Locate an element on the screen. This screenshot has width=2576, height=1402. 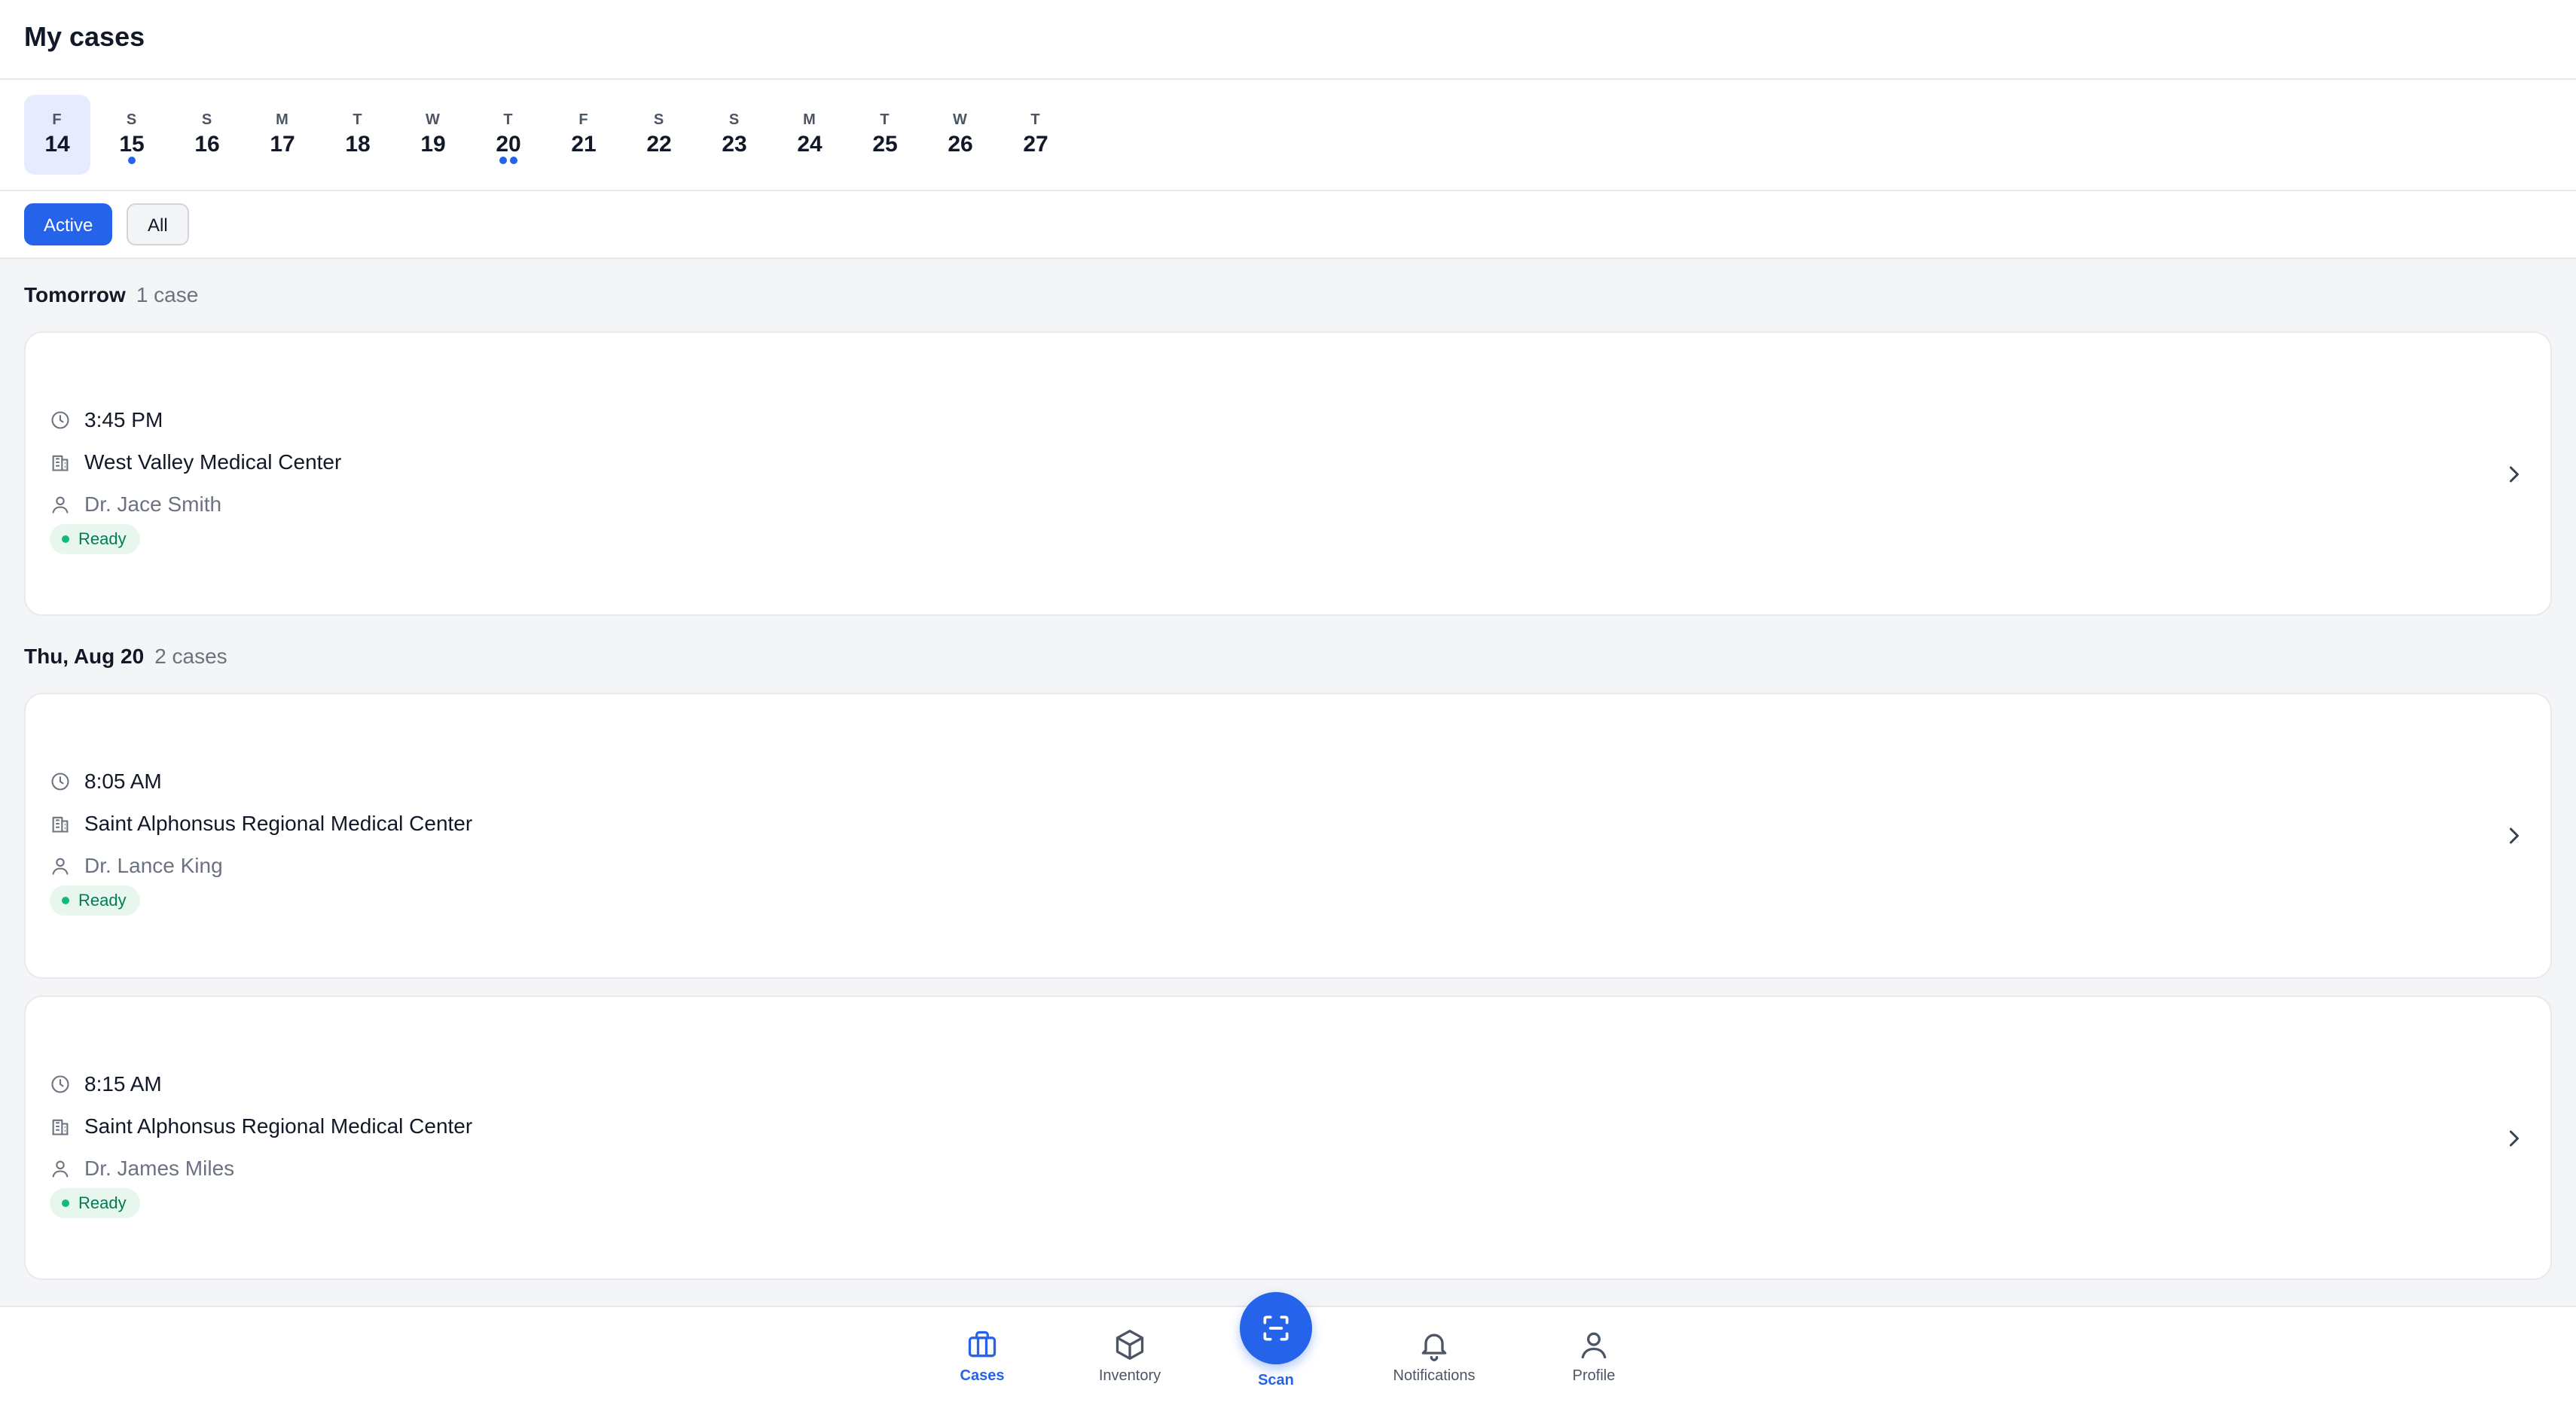
case-facility-row: Saint Alphonsus Regional Medical Center is located at coordinates (261, 1126).